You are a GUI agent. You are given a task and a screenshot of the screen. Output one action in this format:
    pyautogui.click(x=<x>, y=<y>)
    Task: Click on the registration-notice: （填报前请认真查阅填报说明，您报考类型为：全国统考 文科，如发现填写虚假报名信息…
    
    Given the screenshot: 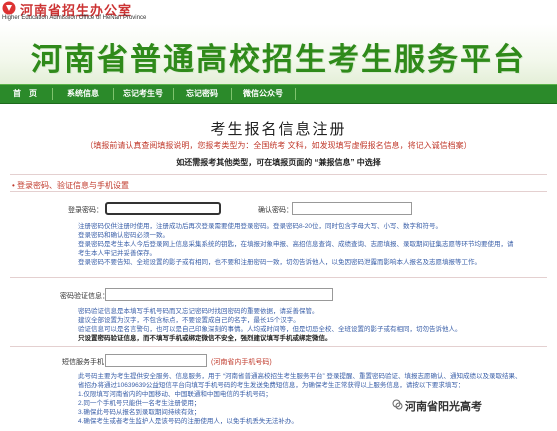 What is the action you would take?
    pyautogui.click(x=278, y=145)
    